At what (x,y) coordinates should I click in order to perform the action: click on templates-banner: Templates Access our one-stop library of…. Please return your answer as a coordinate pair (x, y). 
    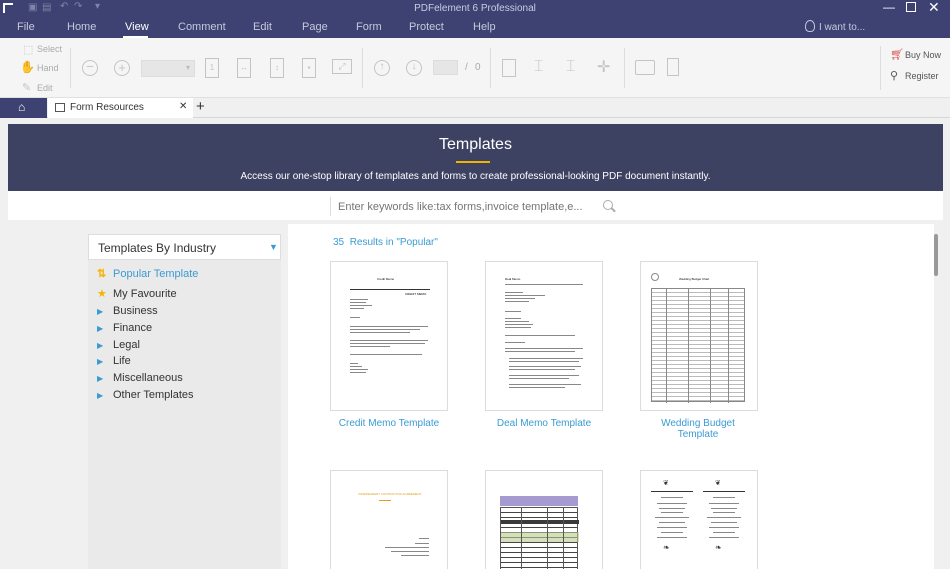
    Looking at the image, I should click on (475, 157).